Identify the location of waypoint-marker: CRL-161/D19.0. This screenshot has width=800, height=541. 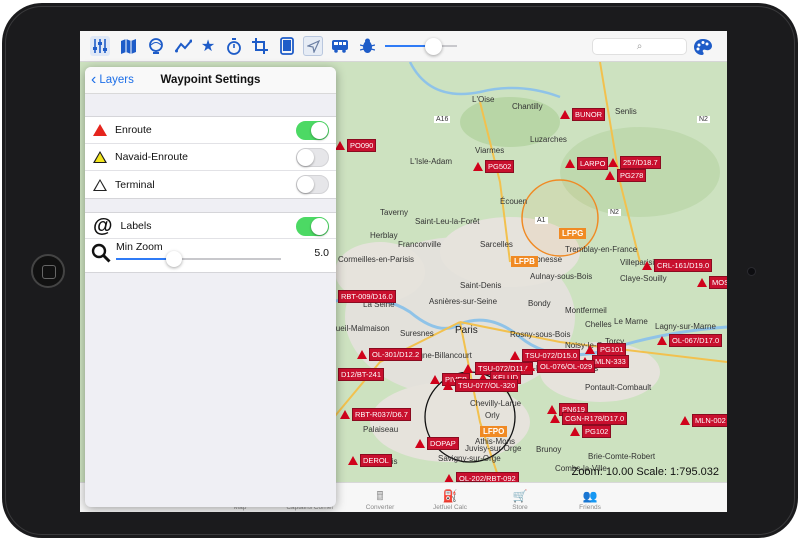
(677, 265).